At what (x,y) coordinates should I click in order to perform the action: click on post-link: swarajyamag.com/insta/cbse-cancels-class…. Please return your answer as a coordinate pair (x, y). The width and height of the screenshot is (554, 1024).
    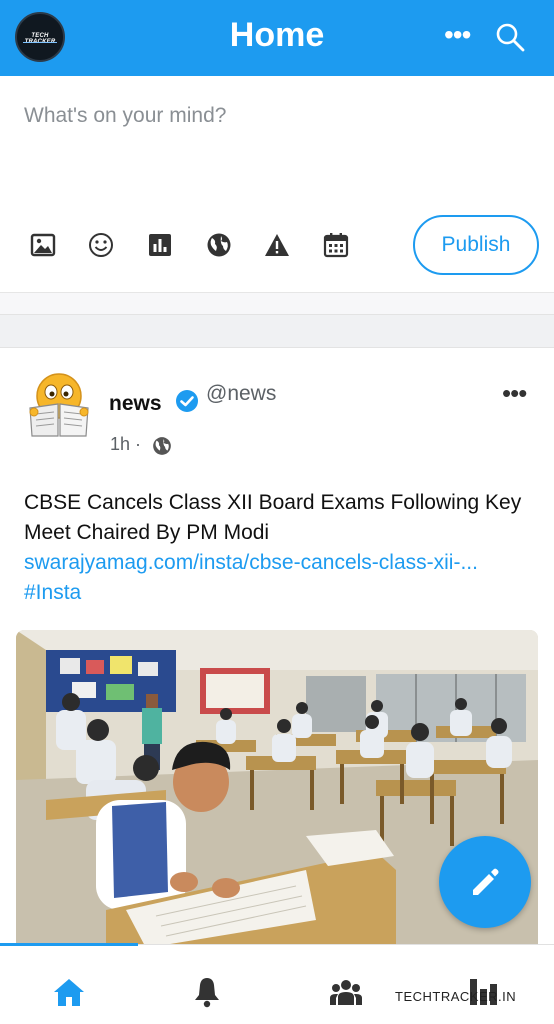
    Looking at the image, I should click on (279, 563).